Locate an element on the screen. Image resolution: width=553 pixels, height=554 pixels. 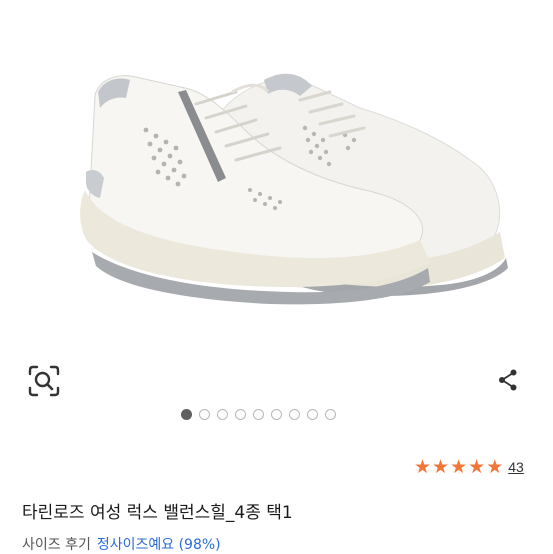
size-review-label: 사이즈 후기 is located at coordinates (56, 545).